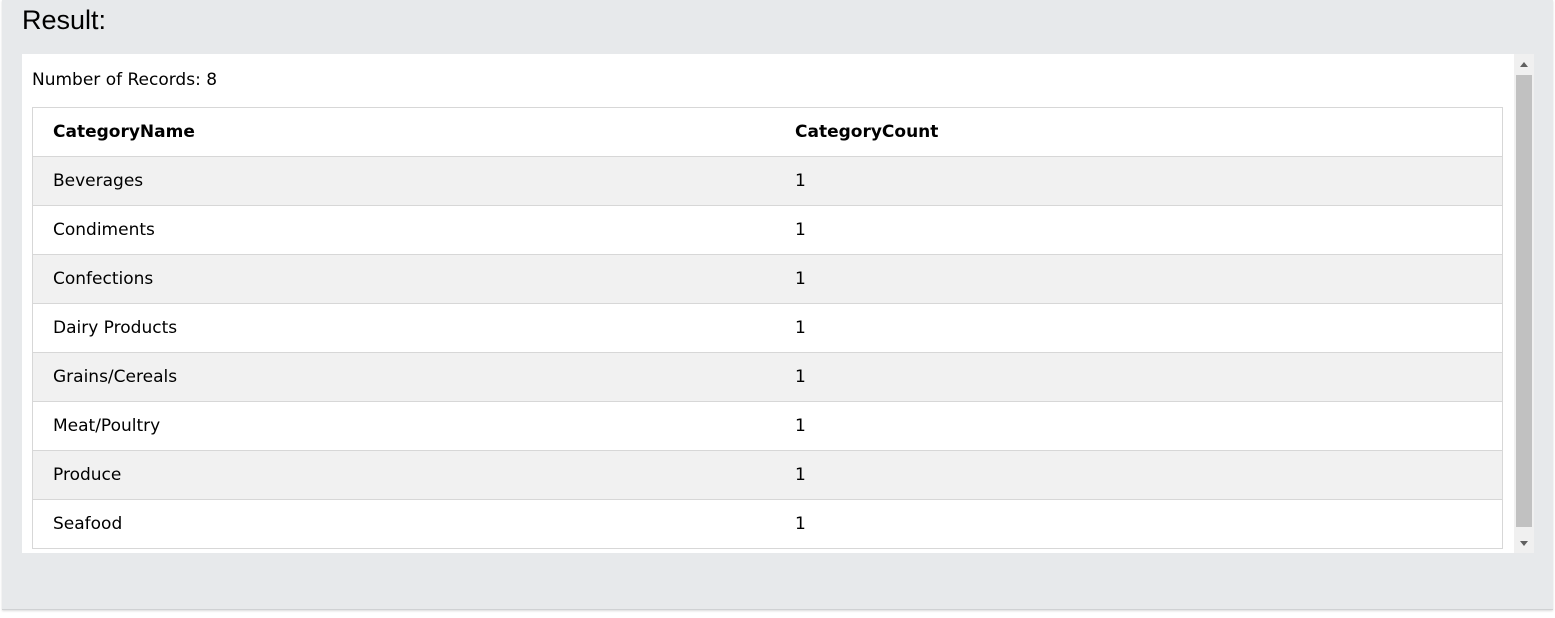 The width and height of the screenshot is (1555, 618). What do you see at coordinates (1524, 301) in the screenshot?
I see `scroll-thumb` at bounding box center [1524, 301].